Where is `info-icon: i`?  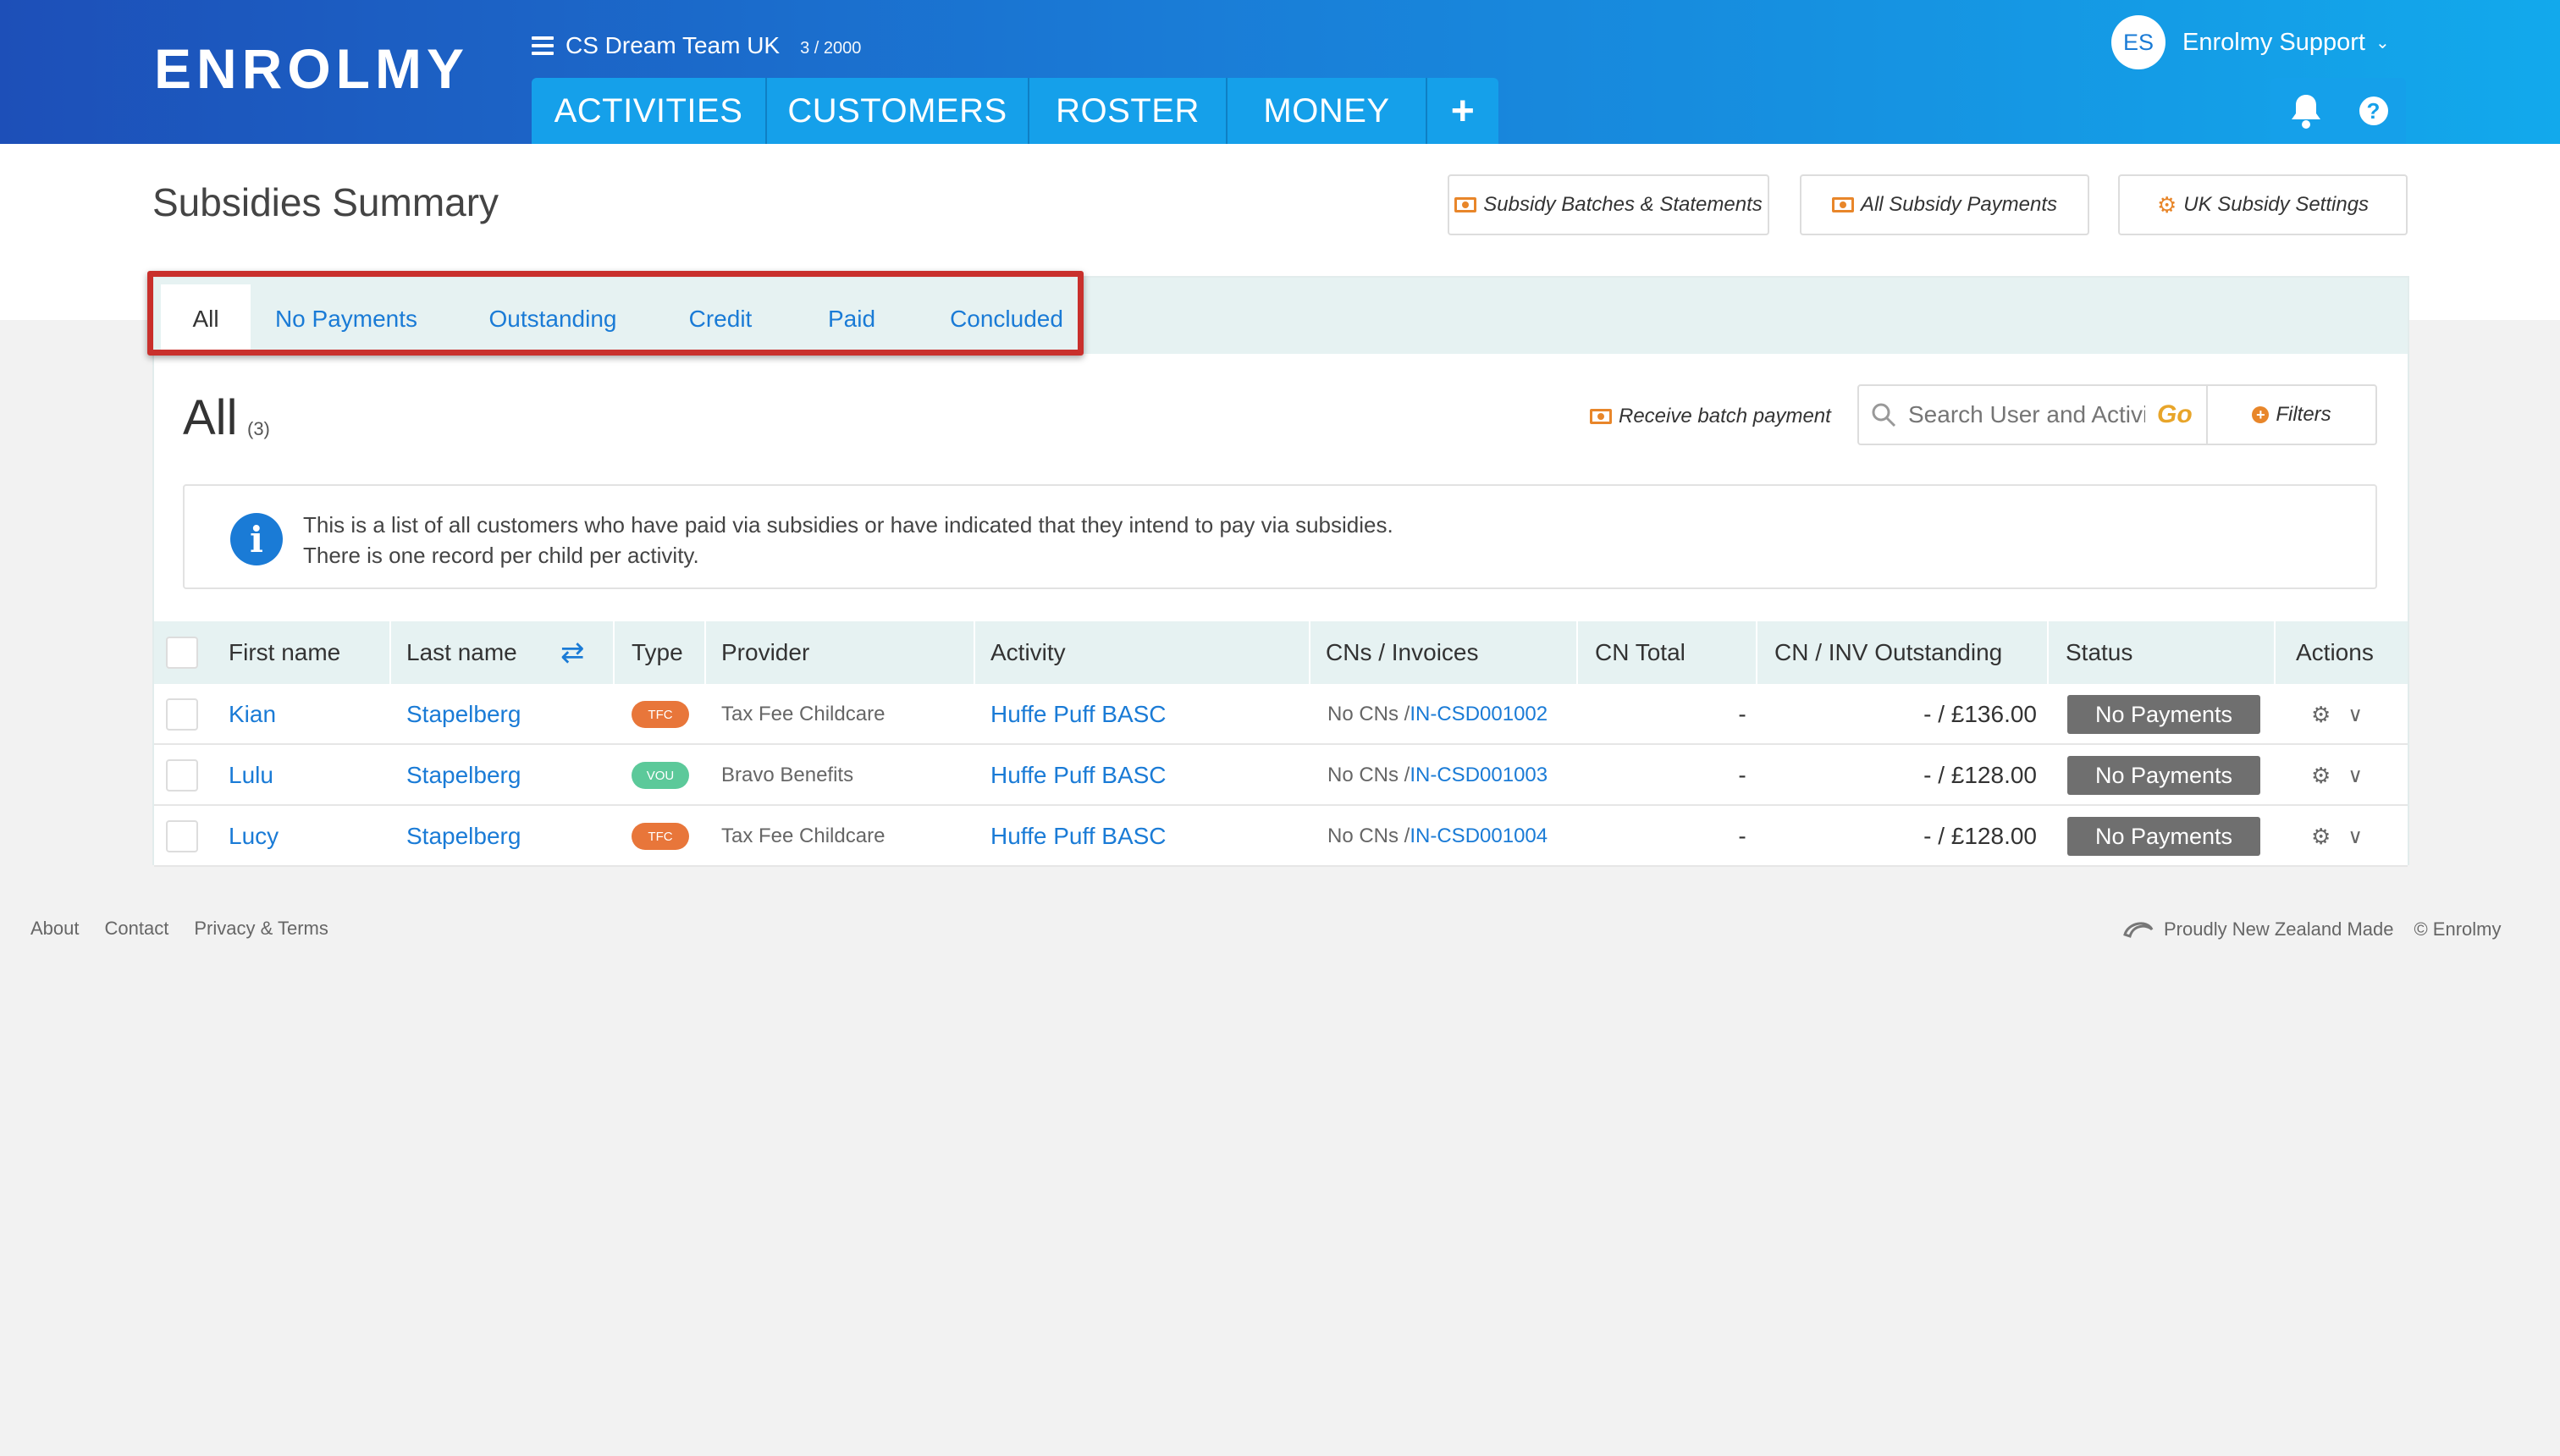
info-icon: i is located at coordinates (256, 539).